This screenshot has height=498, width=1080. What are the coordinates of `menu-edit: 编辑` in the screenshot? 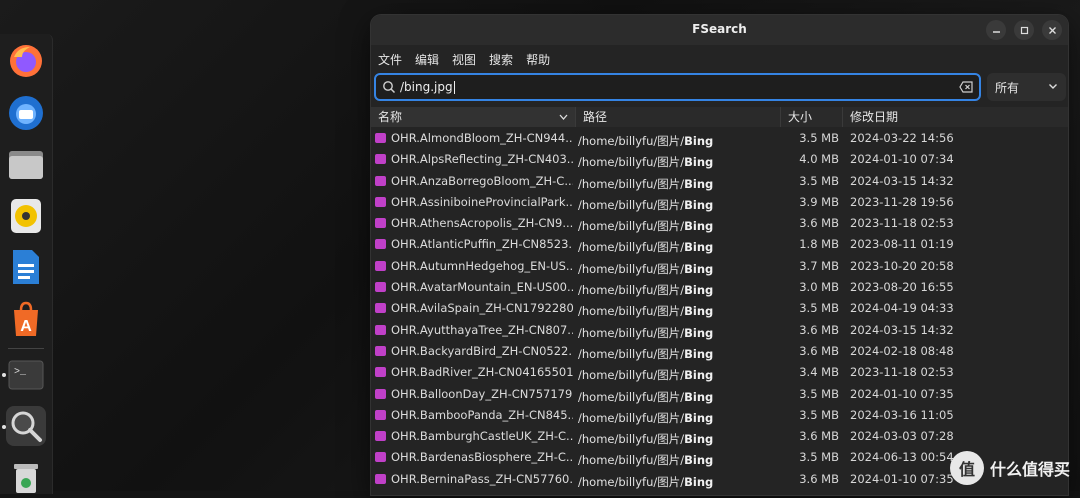 It's located at (429, 59).